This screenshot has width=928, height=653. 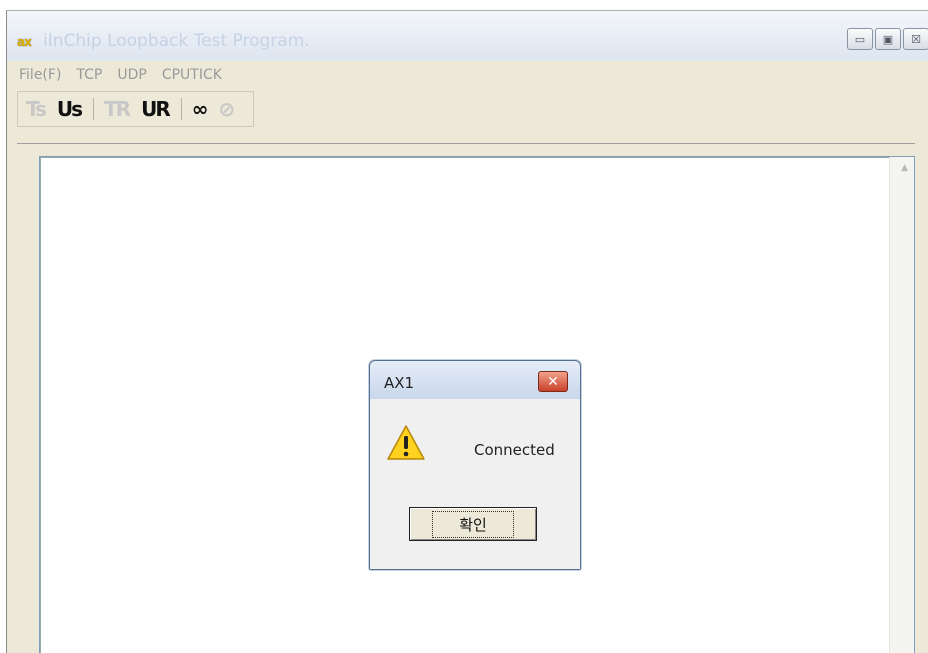 I want to click on loop-icon: ∞, so click(x=200, y=109).